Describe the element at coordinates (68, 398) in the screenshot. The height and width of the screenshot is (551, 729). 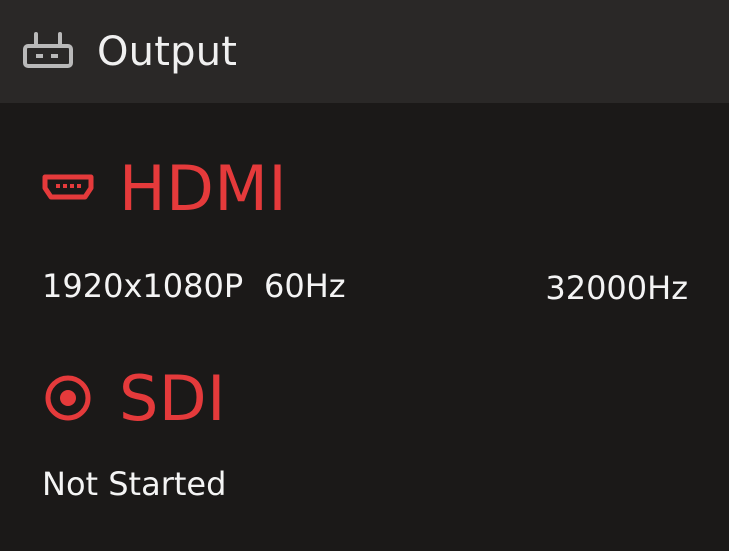
I see `radio-target-icon` at that location.